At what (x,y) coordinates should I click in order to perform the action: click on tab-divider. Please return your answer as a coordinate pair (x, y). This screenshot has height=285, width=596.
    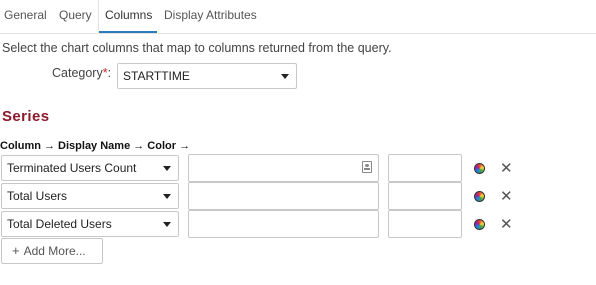
    Looking at the image, I should click on (98, 16).